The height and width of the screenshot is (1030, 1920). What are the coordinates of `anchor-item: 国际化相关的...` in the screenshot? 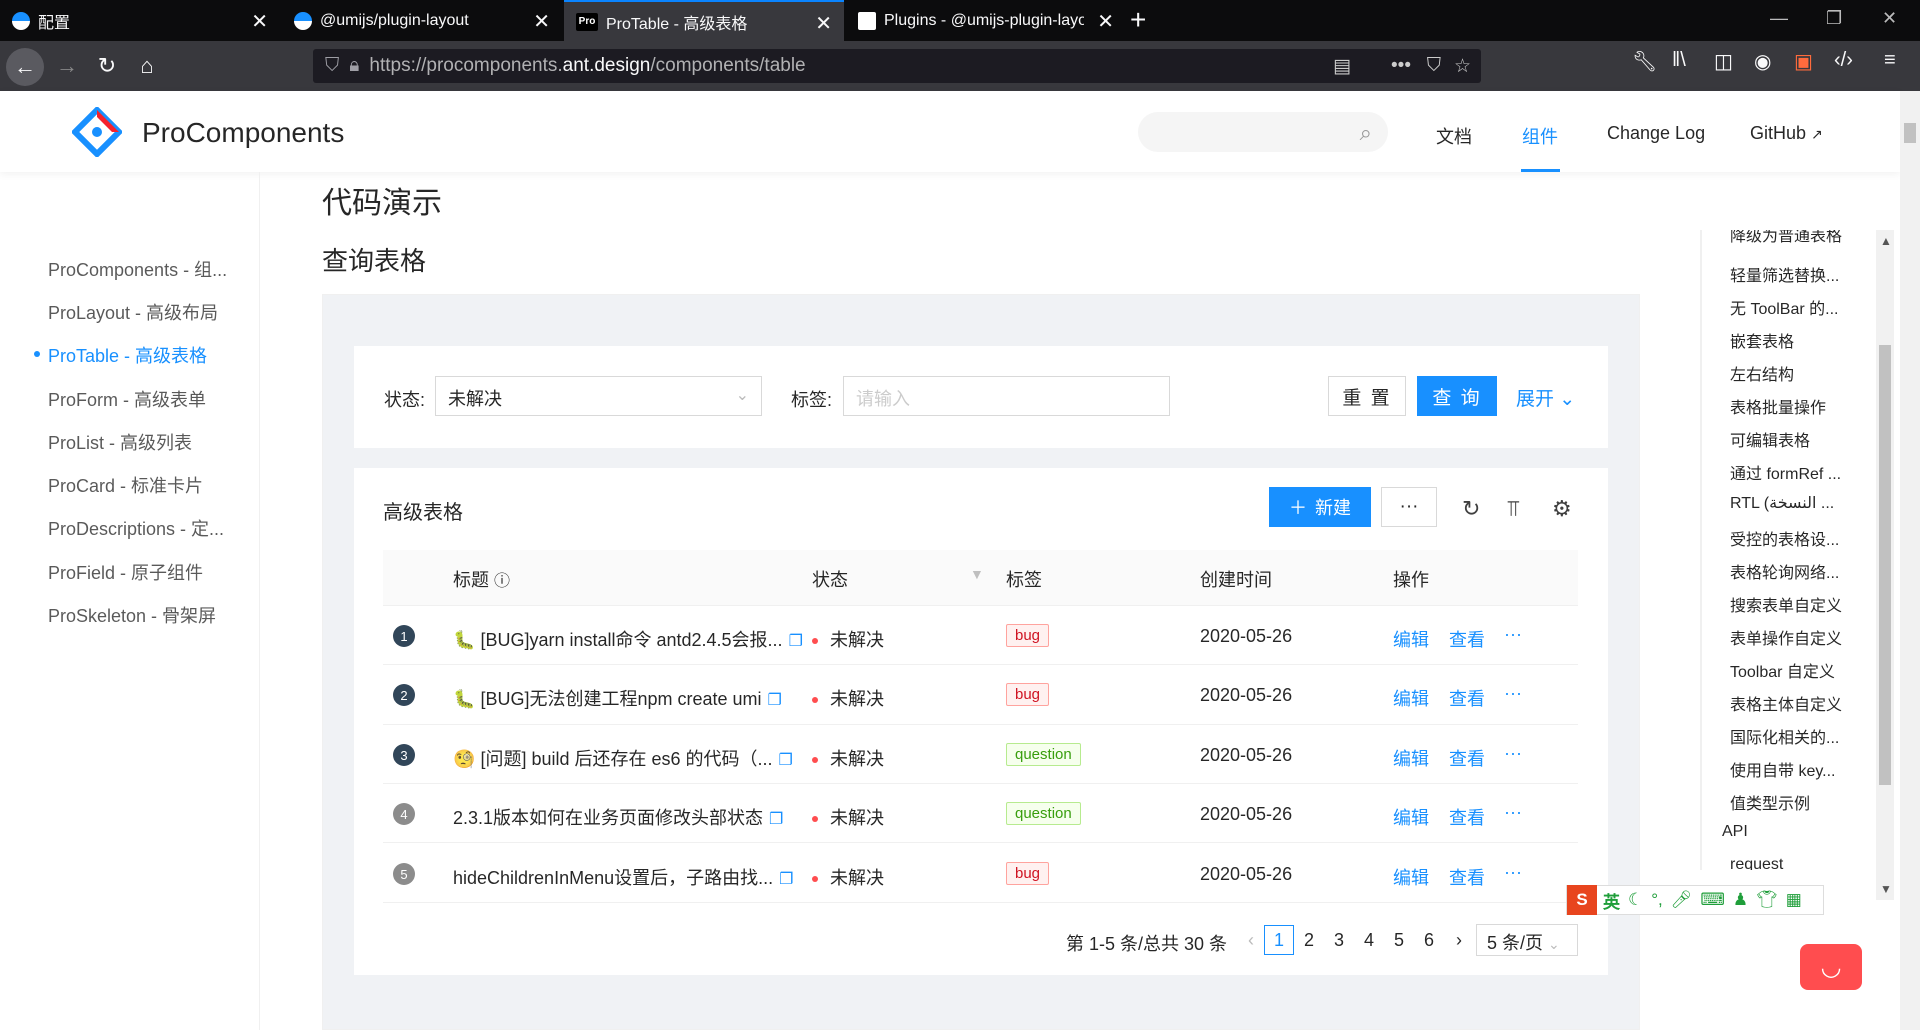 It's located at (1784, 736).